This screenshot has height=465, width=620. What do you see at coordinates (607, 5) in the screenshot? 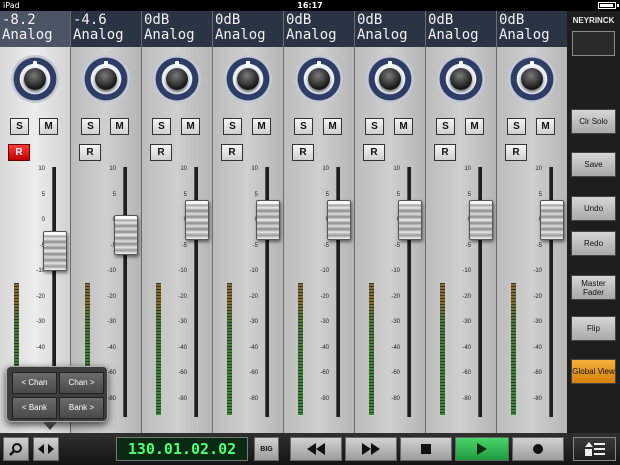
I see `battery-icon` at bounding box center [607, 5].